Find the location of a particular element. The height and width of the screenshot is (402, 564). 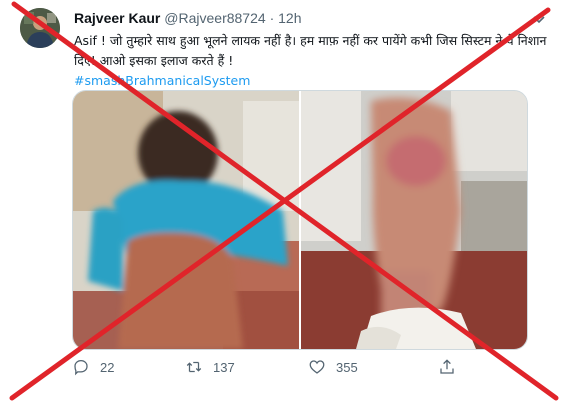

tweet-header: Rajveer Kaur @Rajveer88724 · 12h is located at coordinates (187, 18).